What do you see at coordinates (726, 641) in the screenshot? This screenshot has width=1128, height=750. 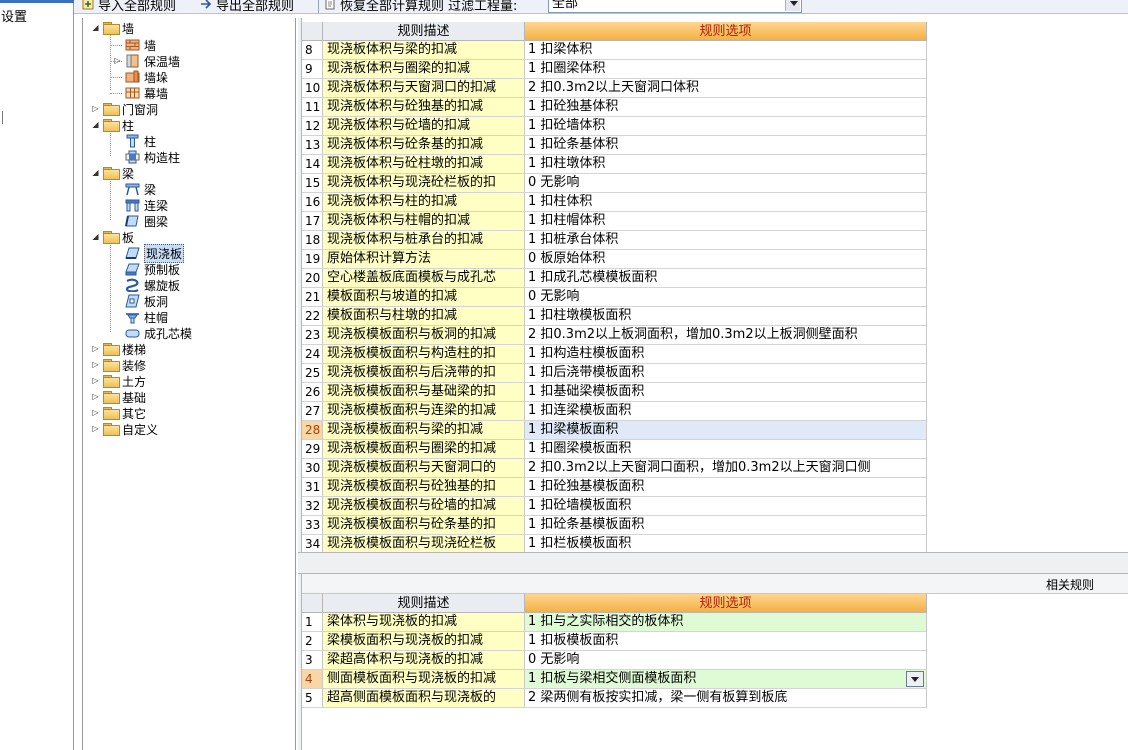 I see `rule-option-cell: 1 扣板模板面积` at bounding box center [726, 641].